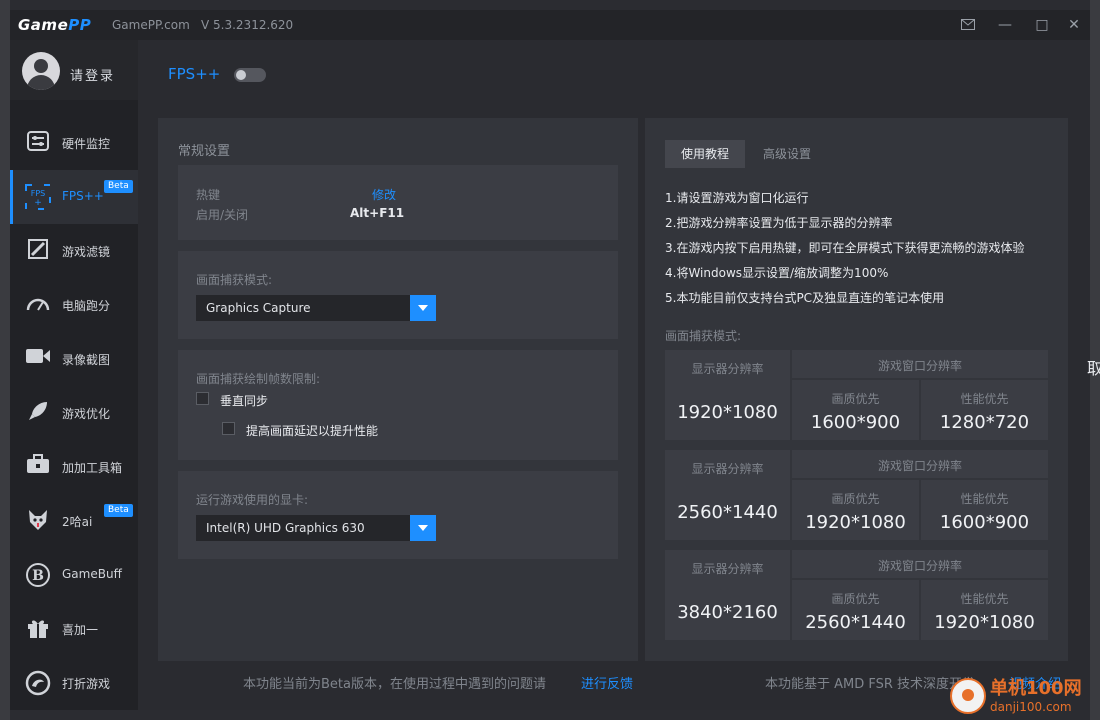 Image resolution: width=1100 pixels, height=720 pixels. What do you see at coordinates (208, 195) in the screenshot?
I see `hotkey-label: 热键` at bounding box center [208, 195].